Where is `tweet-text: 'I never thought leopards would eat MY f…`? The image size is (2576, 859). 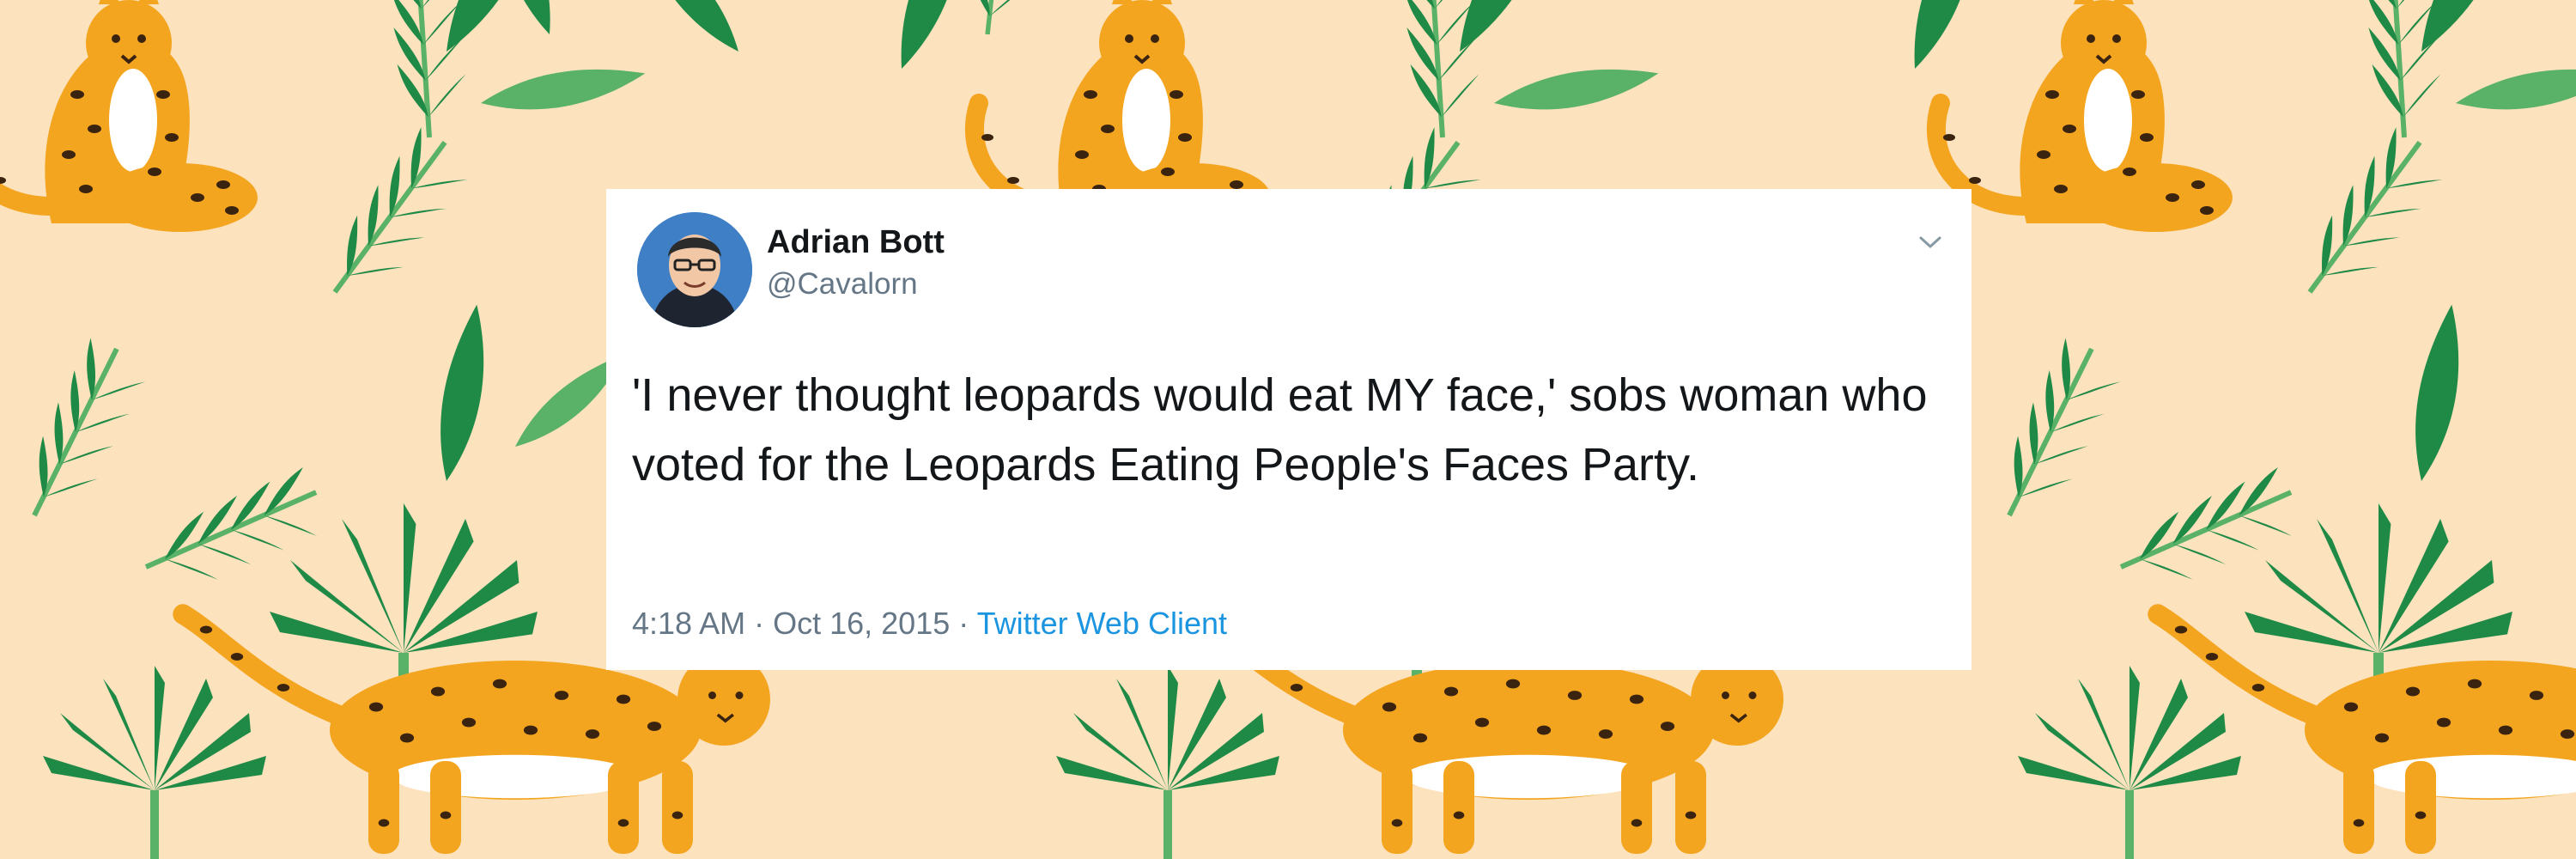 tweet-text: 'I never thought leopards would eat MY f… is located at coordinates (1280, 430).